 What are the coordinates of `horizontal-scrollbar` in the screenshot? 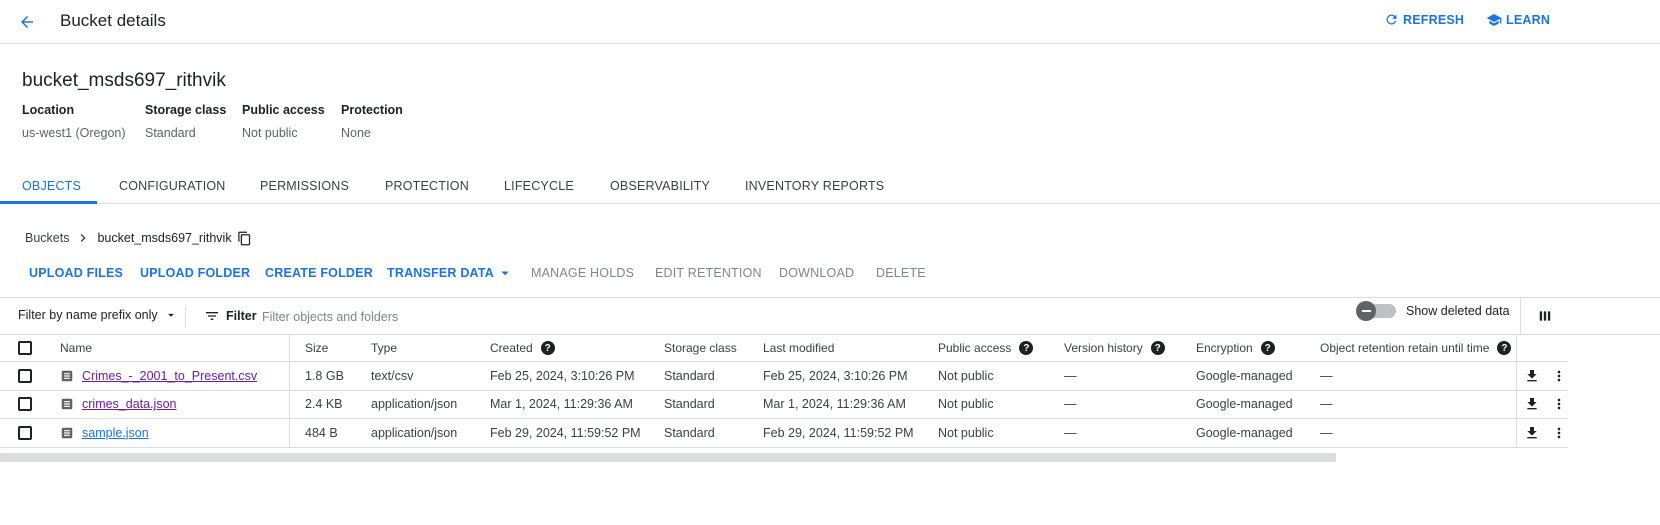 It's located at (668, 457).